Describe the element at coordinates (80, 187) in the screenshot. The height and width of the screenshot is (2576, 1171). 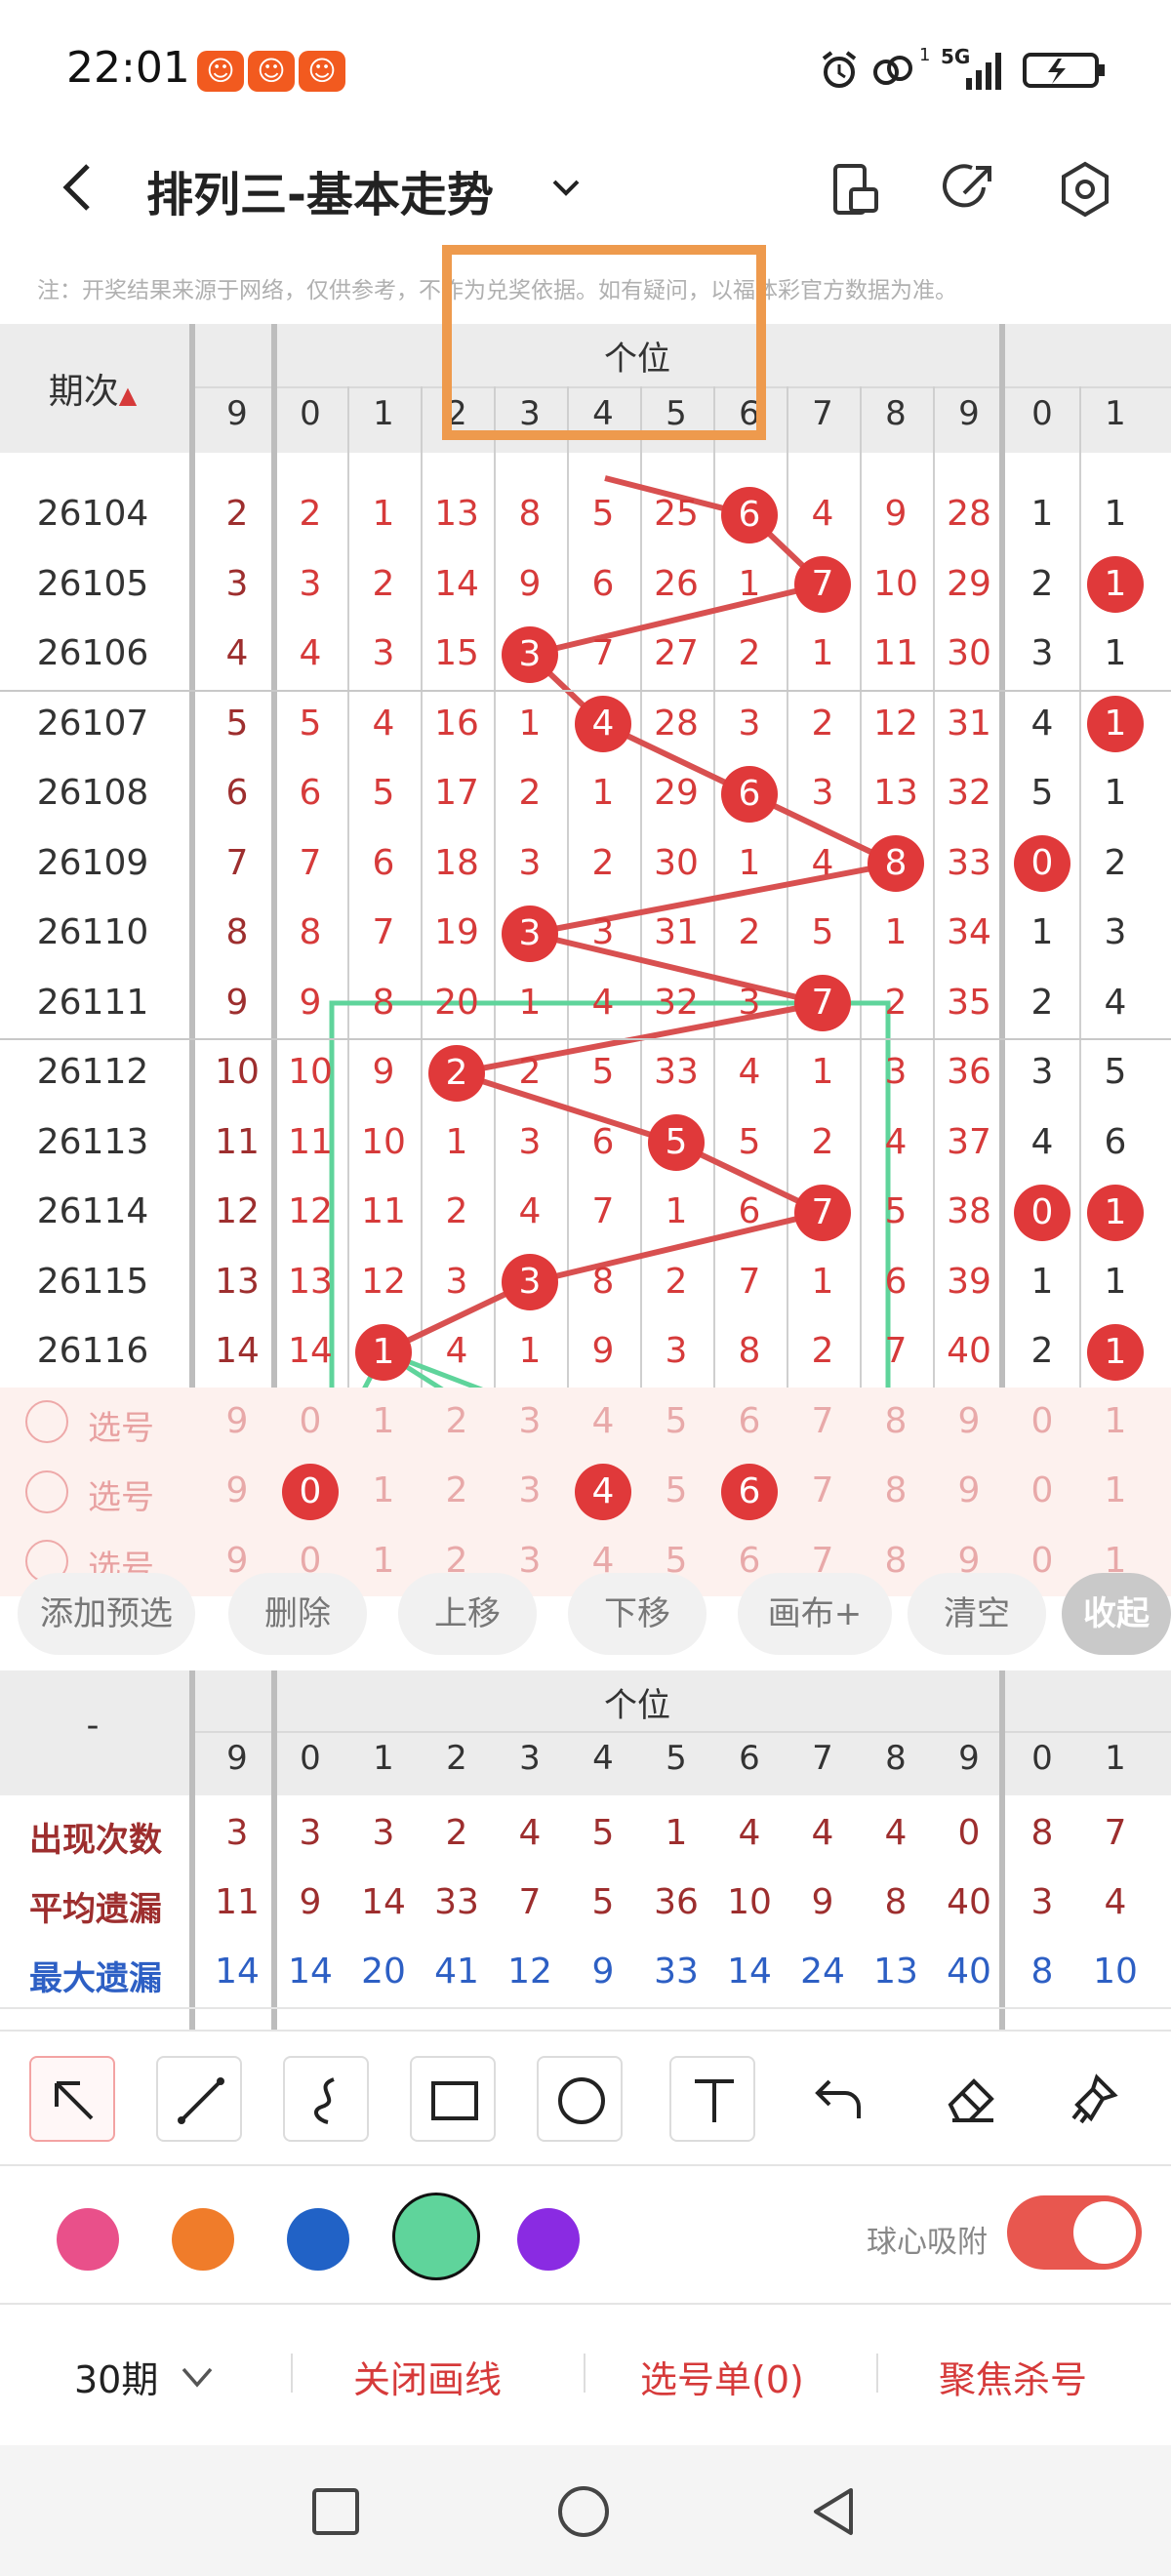
I see `back-arrow-icon` at that location.